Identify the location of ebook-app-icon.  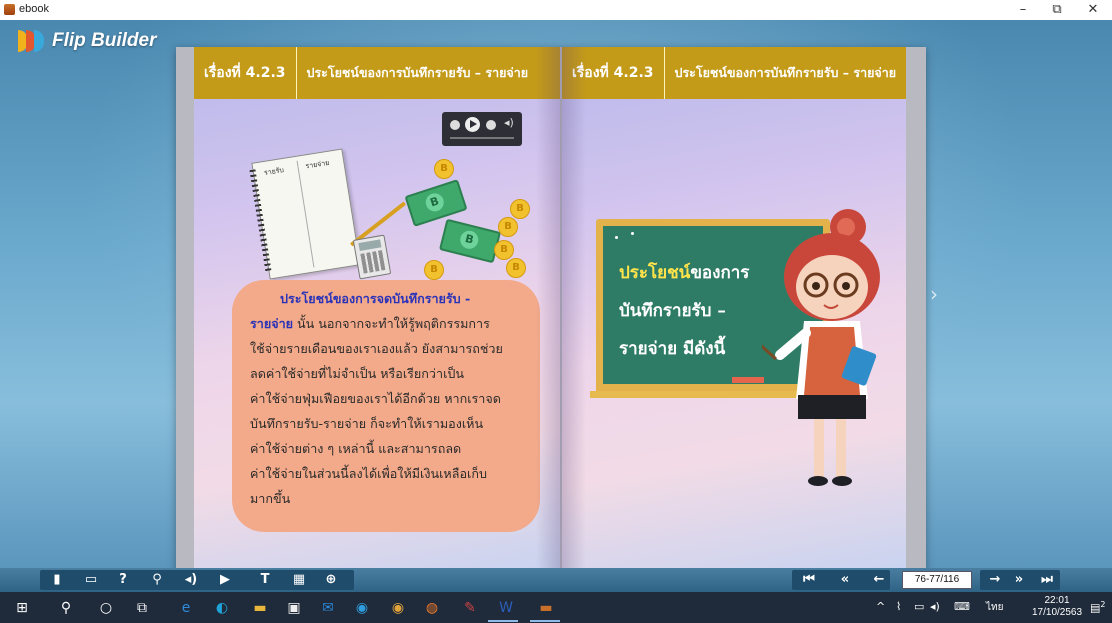
(9, 9).